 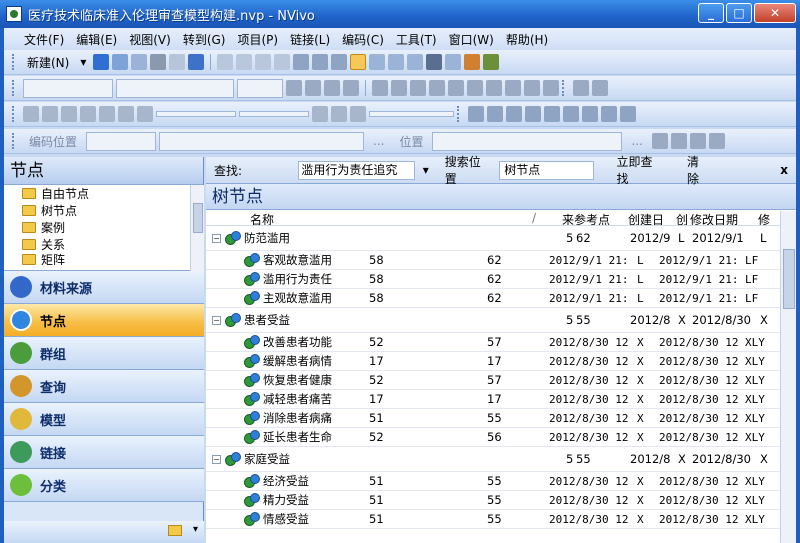 I want to click on print-icon, so click(x=139, y=62).